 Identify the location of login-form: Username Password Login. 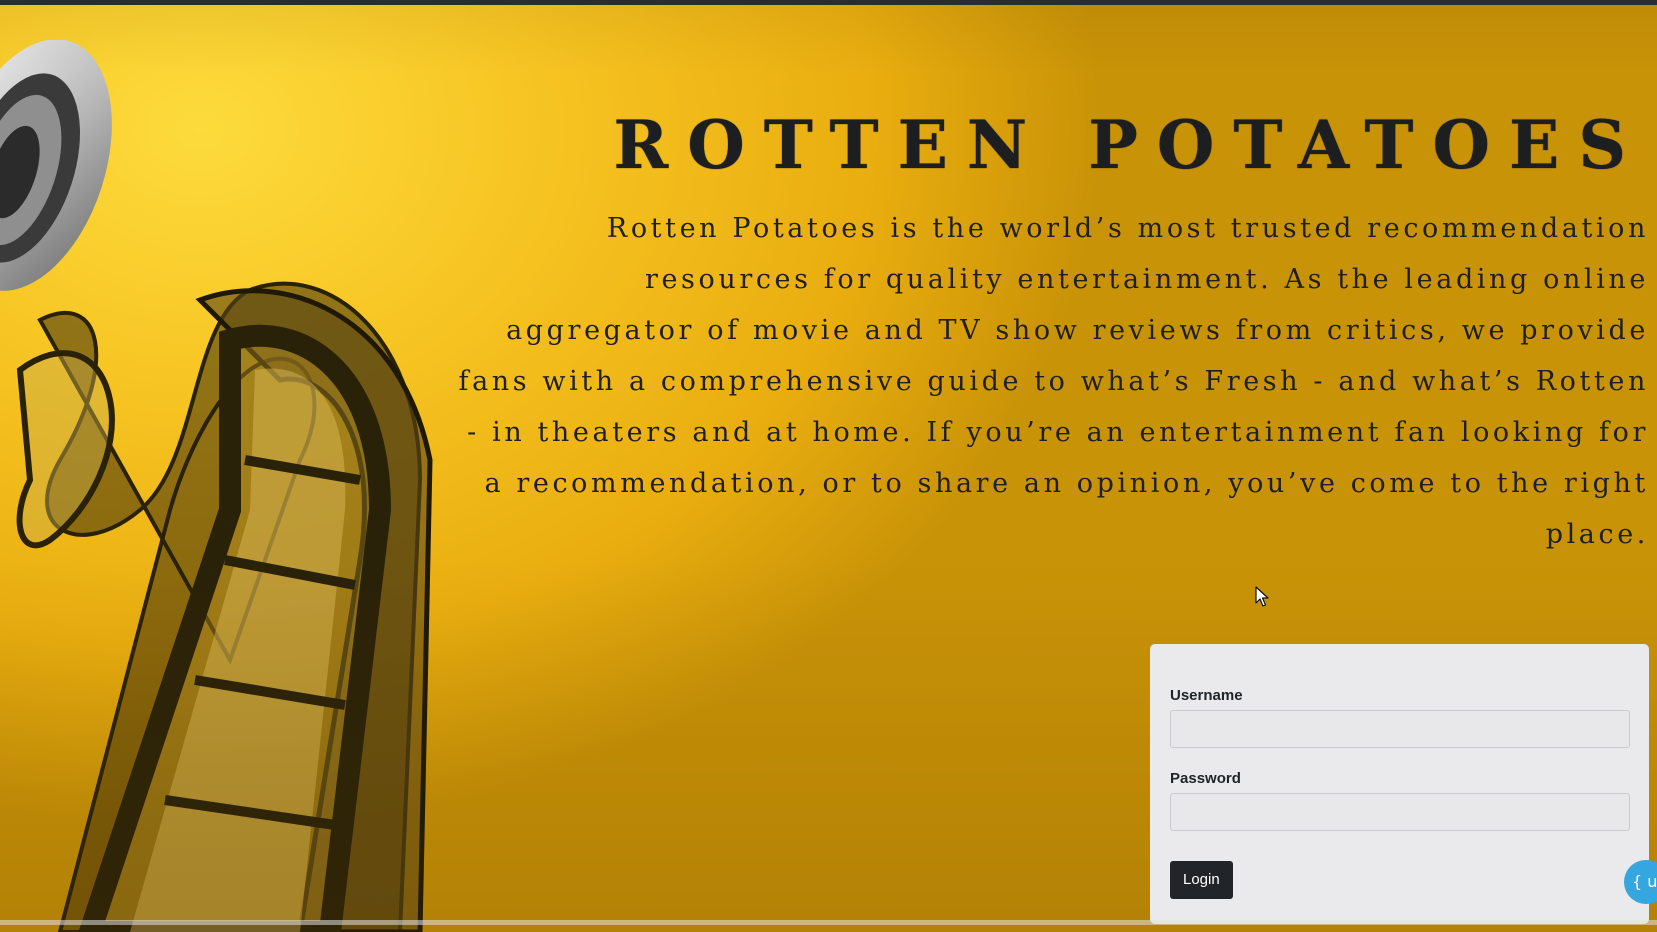
(1399, 784).